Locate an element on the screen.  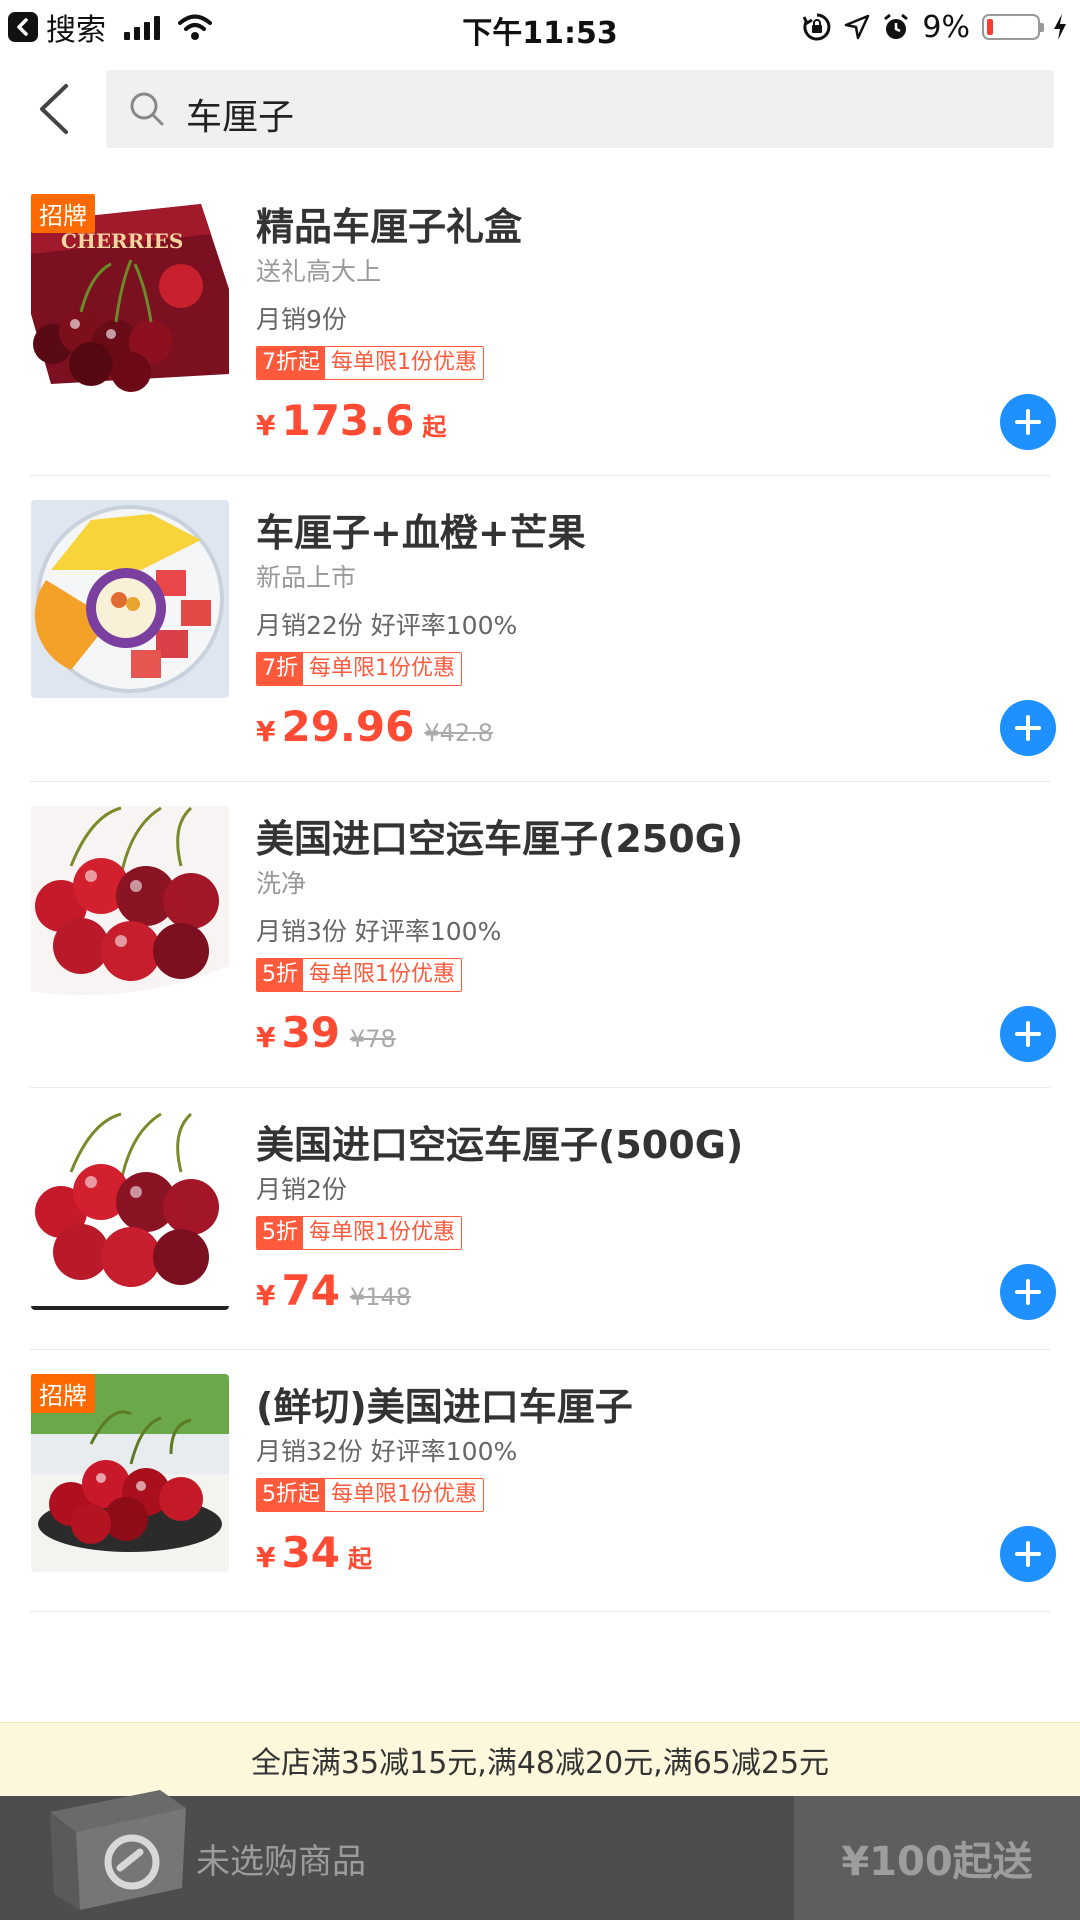
price-value: 173.6 is located at coordinates (348, 420).